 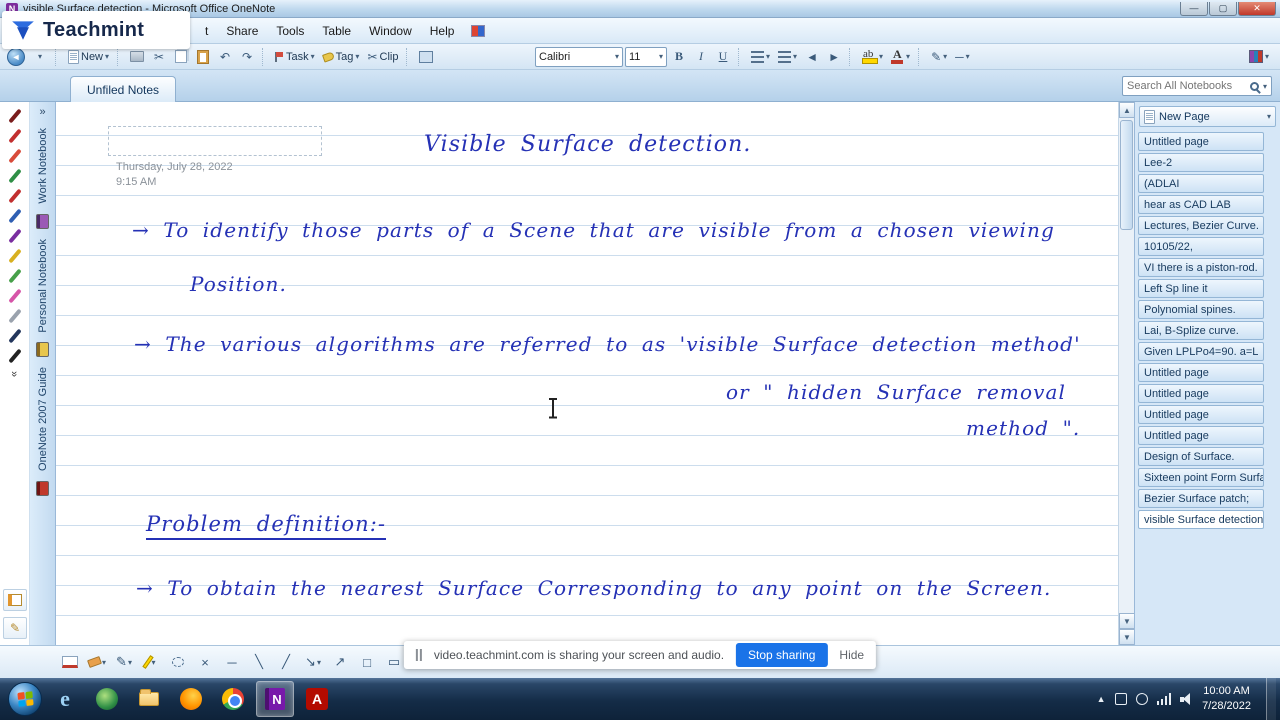 What do you see at coordinates (275, 699) in the screenshot?
I see `taskbar-onenote-active: N` at bounding box center [275, 699].